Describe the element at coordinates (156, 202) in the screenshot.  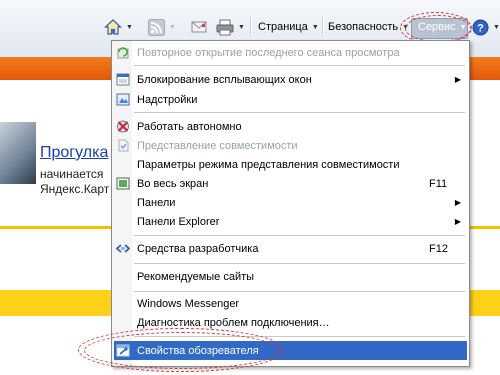
I see `menu-item-label: Панели` at that location.